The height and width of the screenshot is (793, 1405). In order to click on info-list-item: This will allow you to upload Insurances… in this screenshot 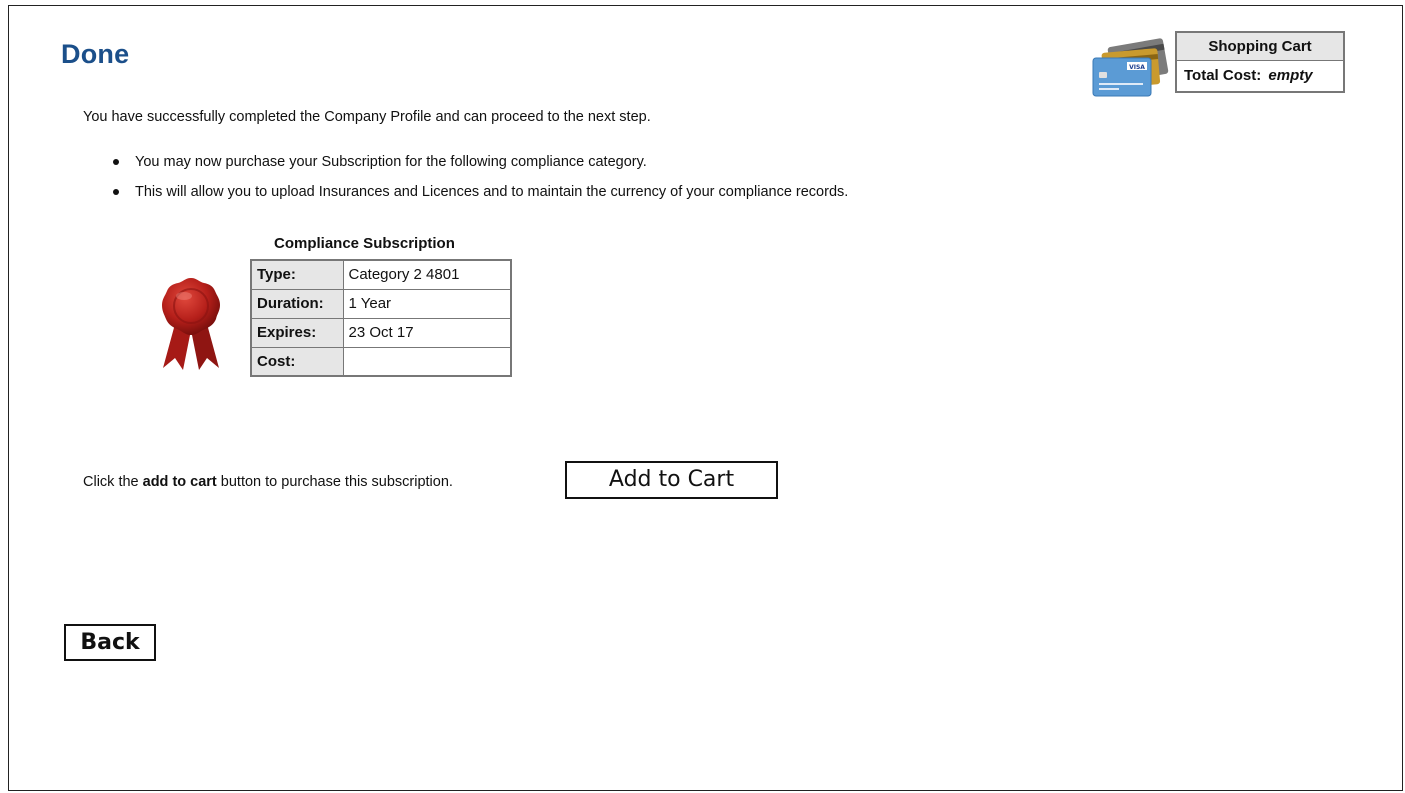, I will do `click(478, 199)`.